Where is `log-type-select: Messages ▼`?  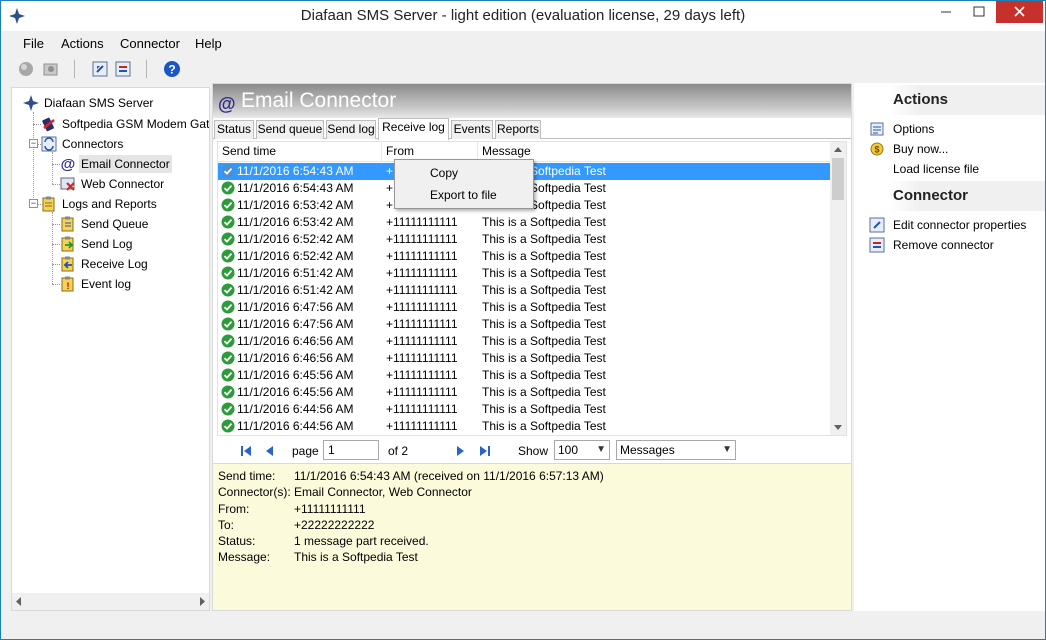 log-type-select: Messages ▼ is located at coordinates (676, 450).